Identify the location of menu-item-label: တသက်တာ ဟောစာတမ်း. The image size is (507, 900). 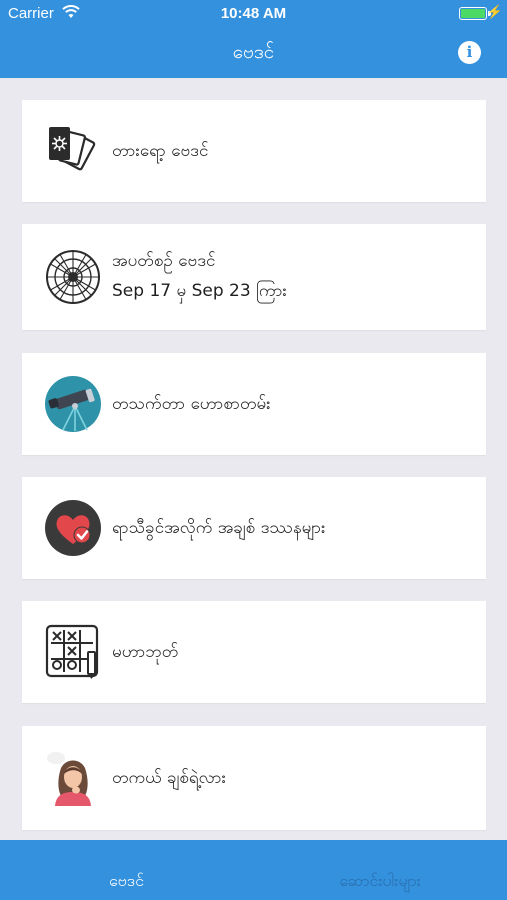
(191, 404).